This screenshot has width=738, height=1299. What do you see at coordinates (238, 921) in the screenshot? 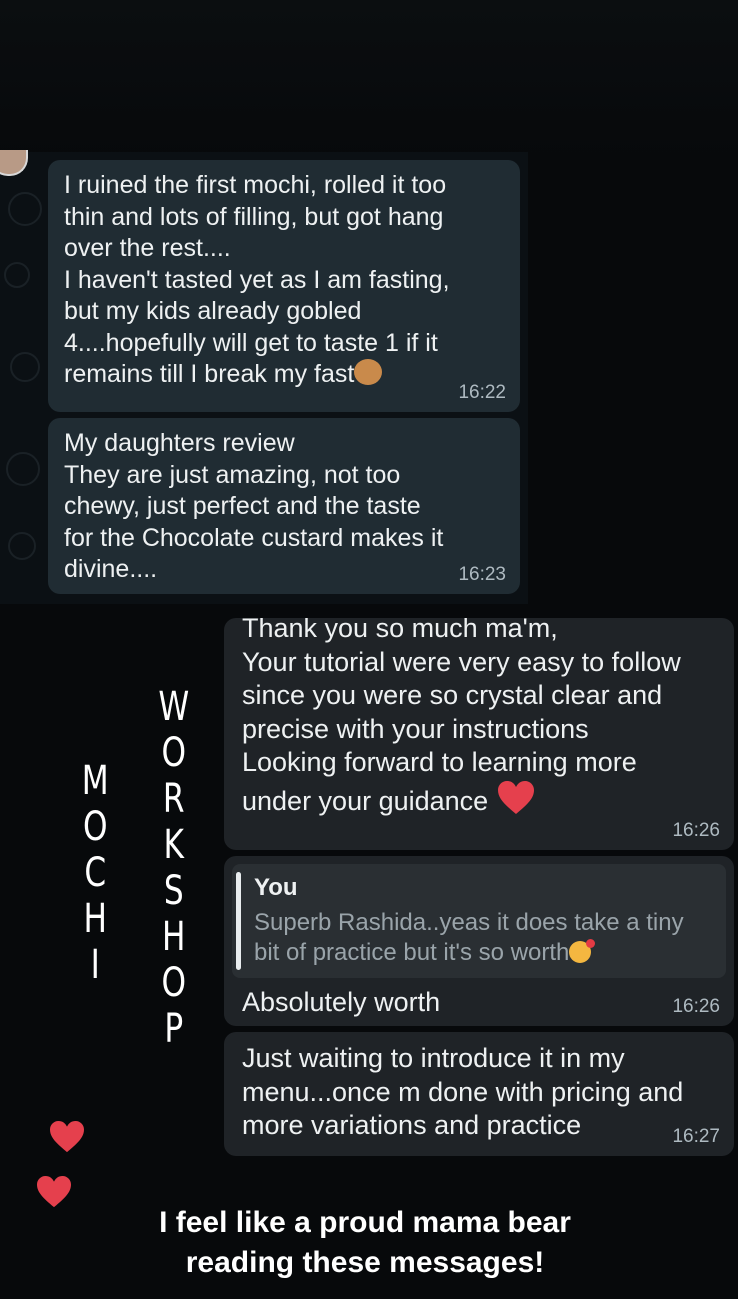
I see `quote-accent-bar` at bounding box center [238, 921].